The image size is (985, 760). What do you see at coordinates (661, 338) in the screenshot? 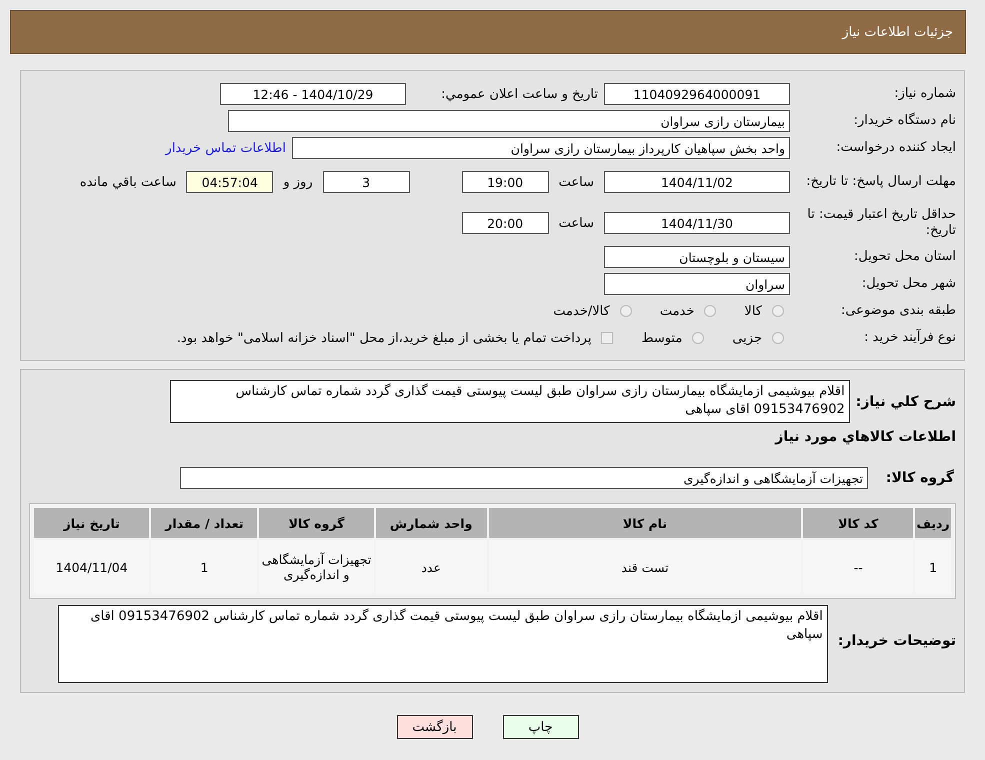
I see `option-label: متوسط` at bounding box center [661, 338].